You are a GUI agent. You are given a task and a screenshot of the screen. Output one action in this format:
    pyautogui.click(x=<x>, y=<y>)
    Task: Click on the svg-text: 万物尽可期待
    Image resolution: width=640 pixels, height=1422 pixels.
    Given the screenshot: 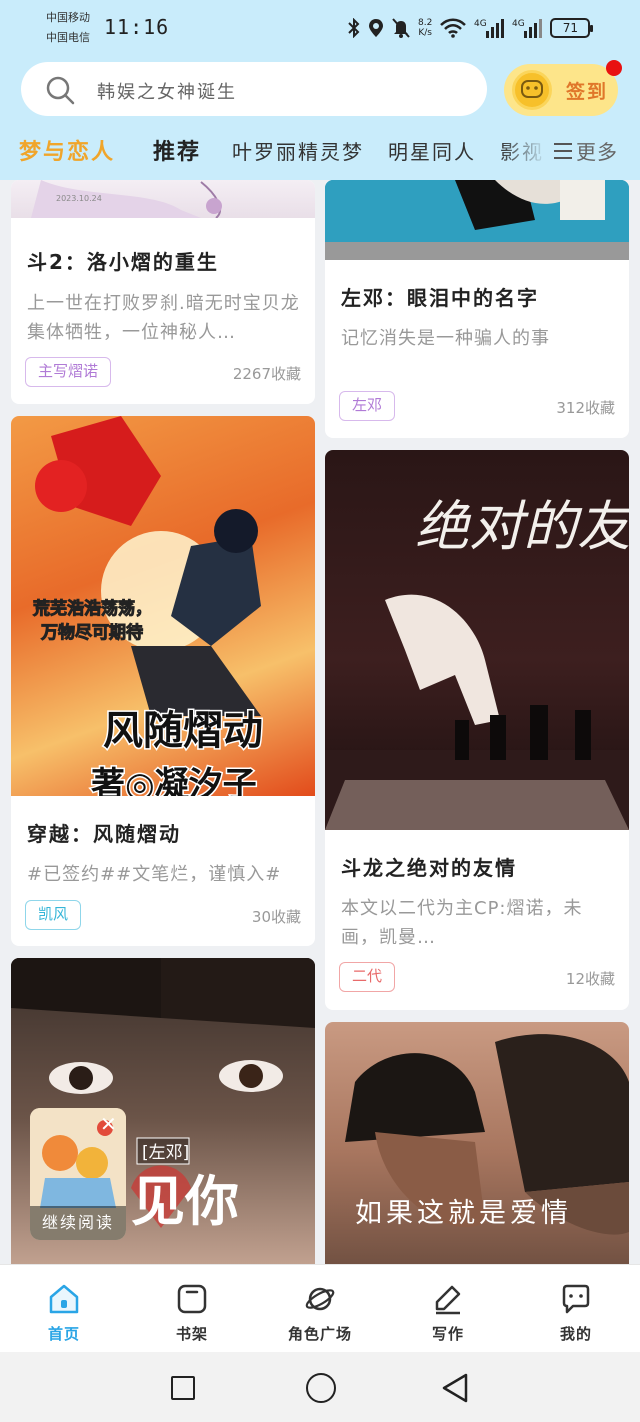 What is the action you would take?
    pyautogui.click(x=91, y=632)
    